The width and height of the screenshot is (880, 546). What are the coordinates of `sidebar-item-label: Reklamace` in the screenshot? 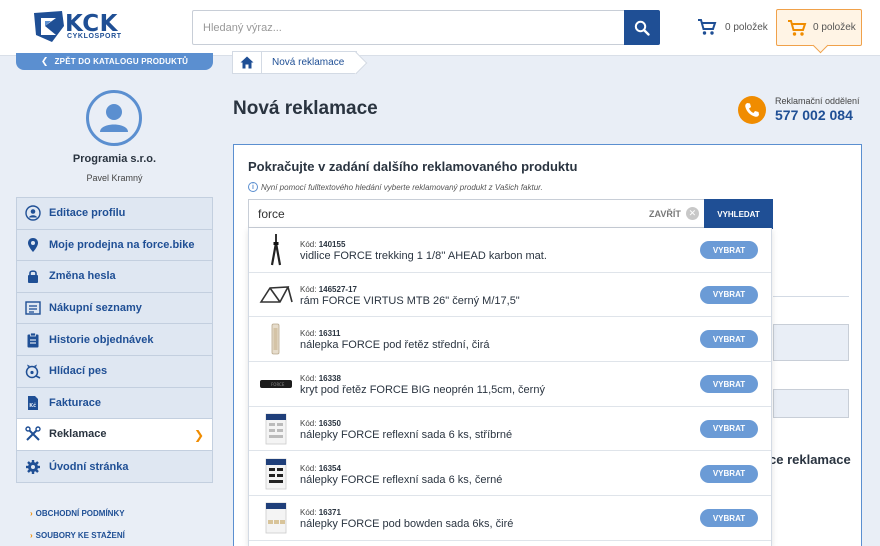 It's located at (78, 434).